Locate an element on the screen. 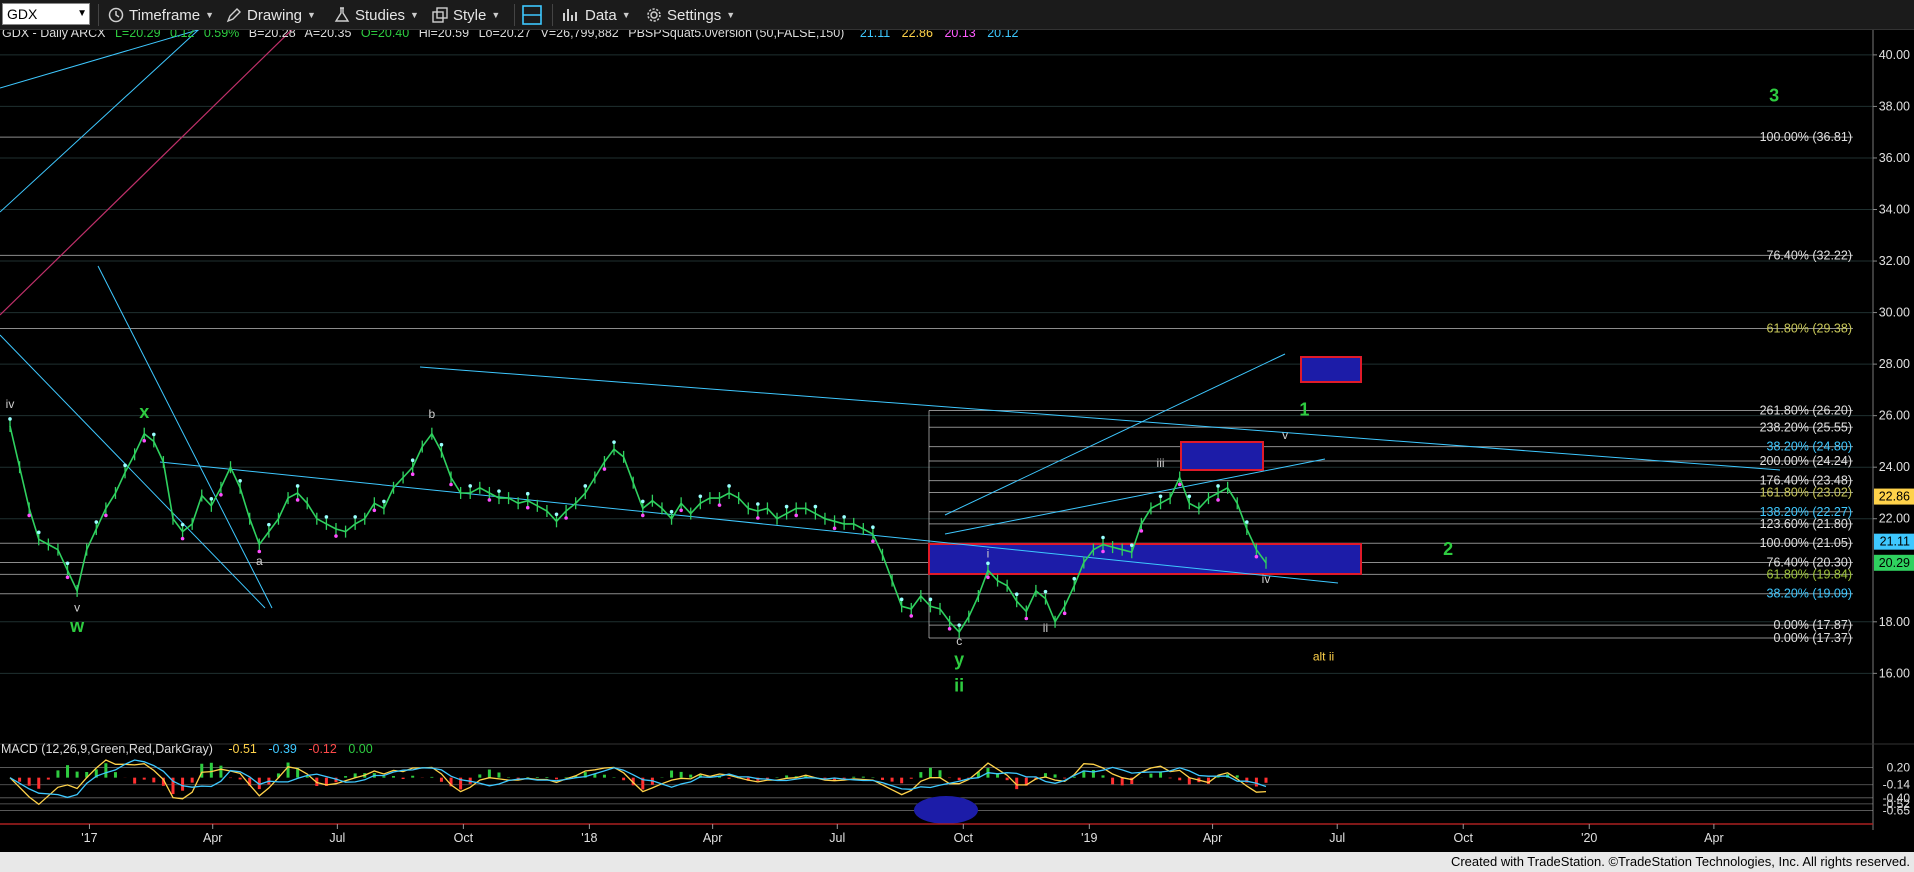  axis-tick-label: 36.00 is located at coordinates (1894, 158).